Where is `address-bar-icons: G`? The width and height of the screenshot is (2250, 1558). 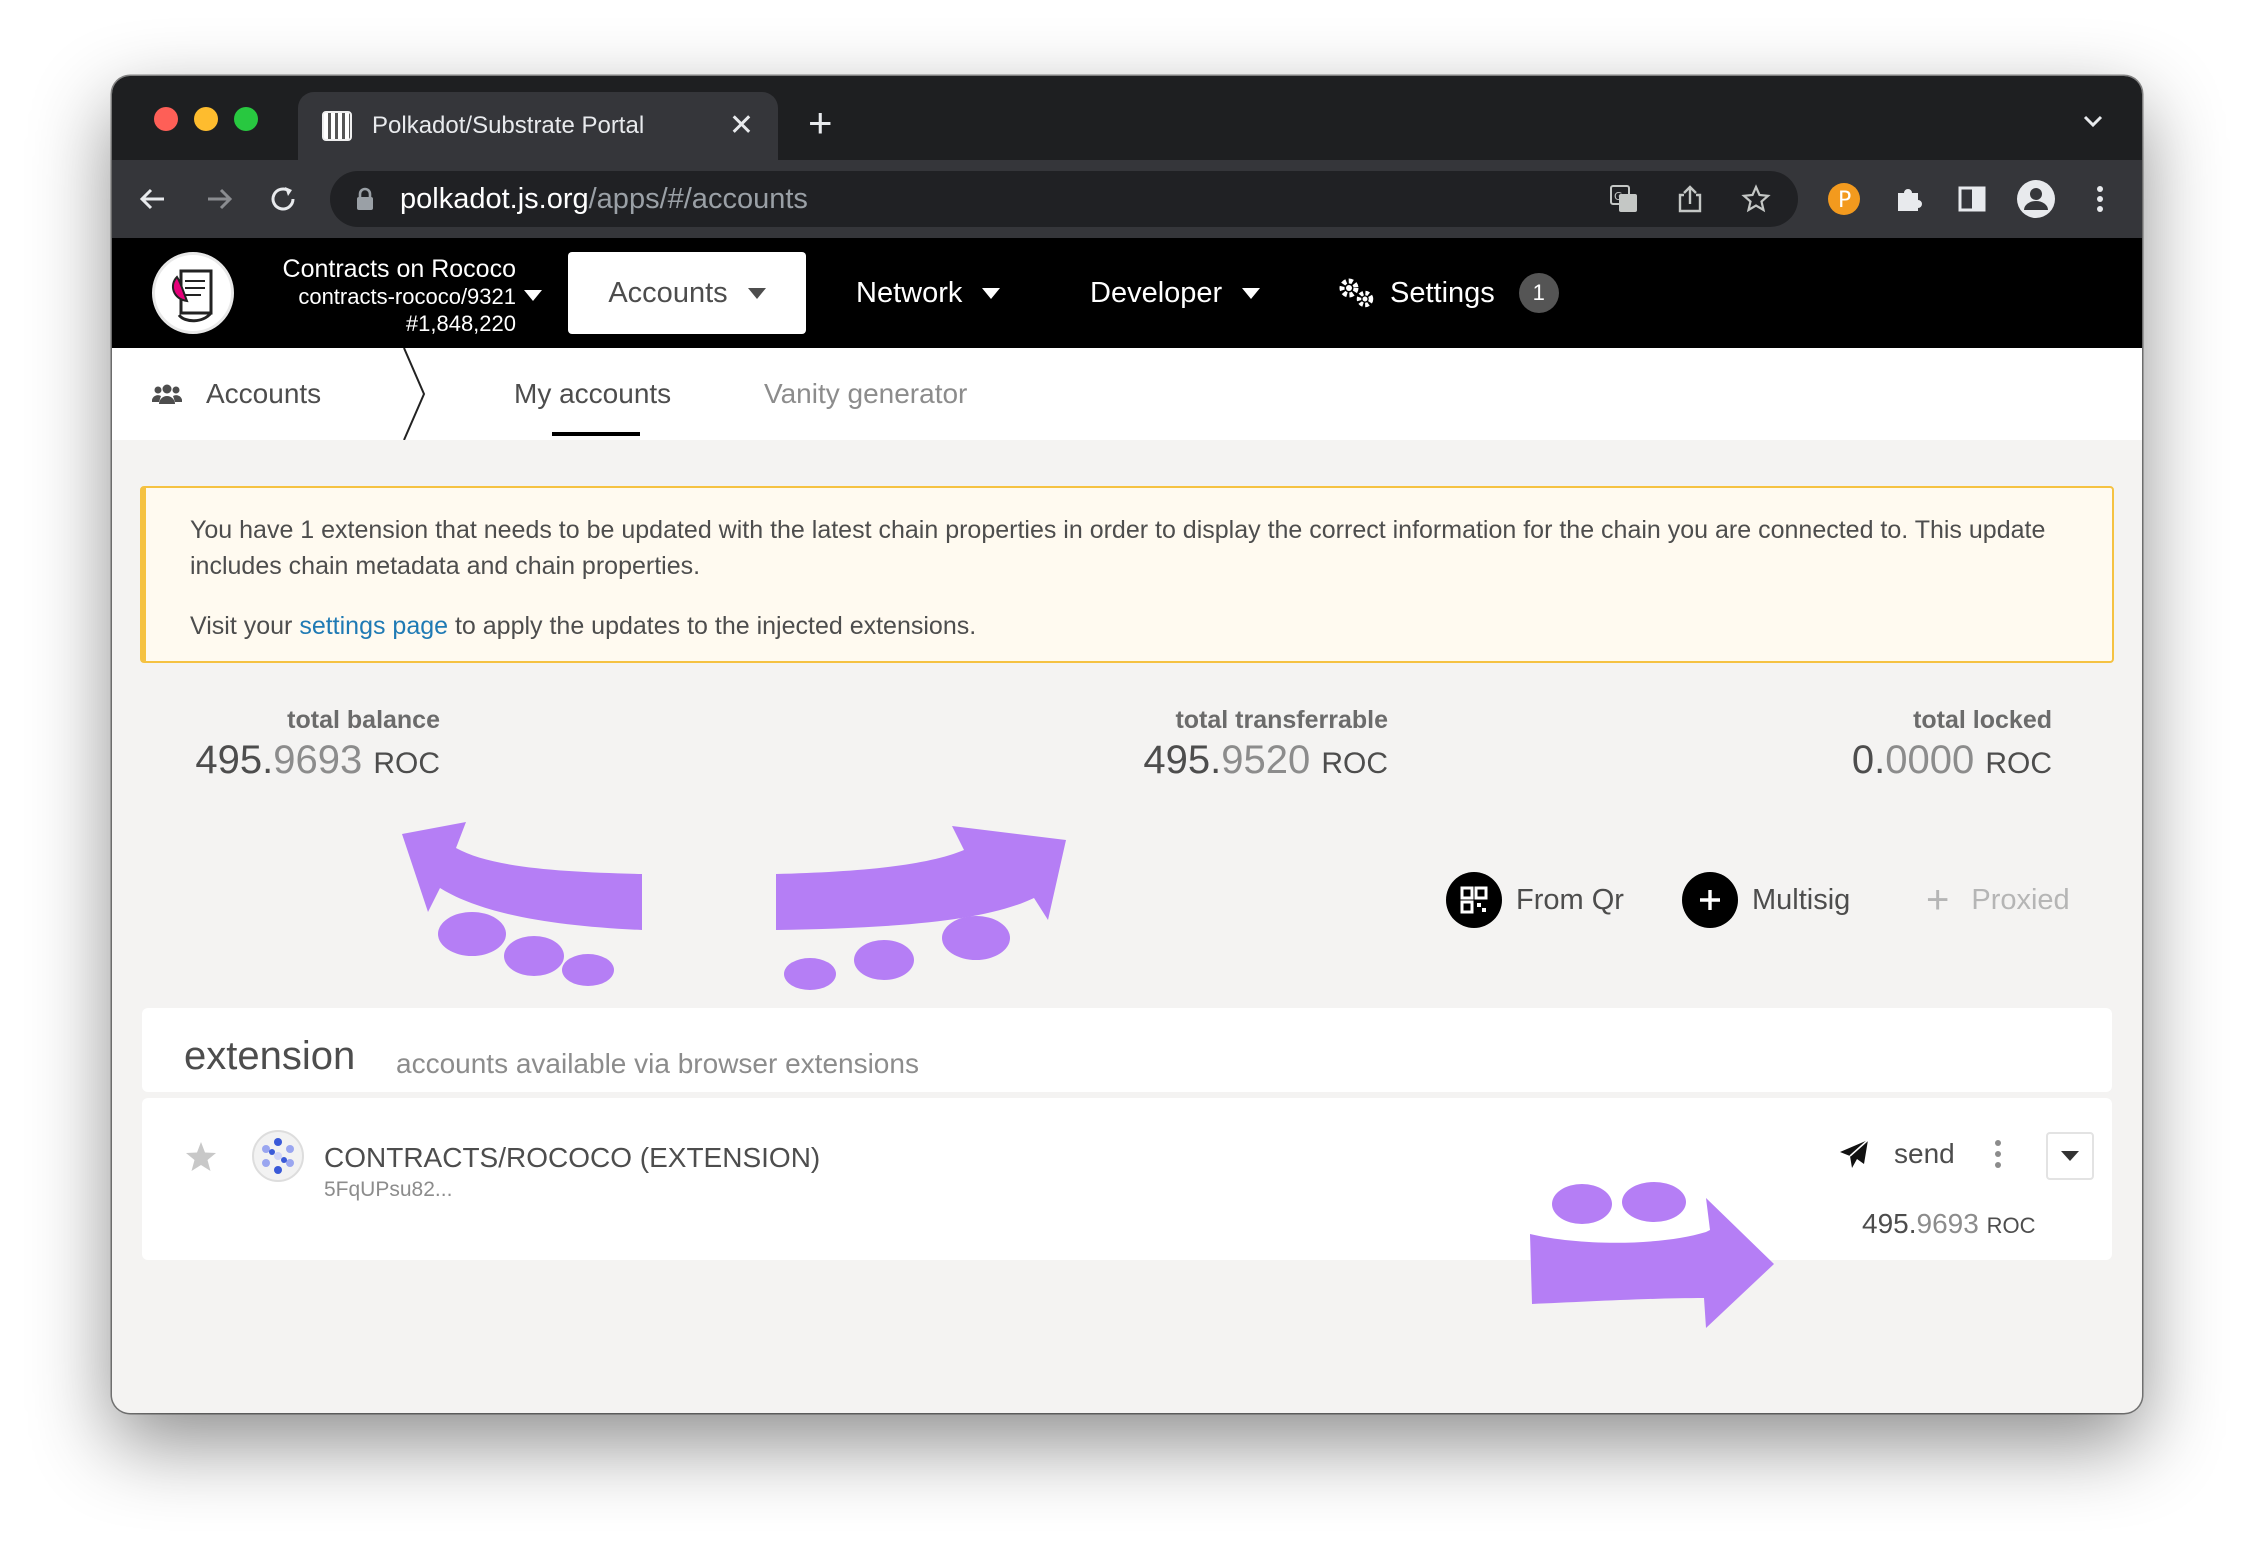 address-bar-icons: G is located at coordinates (1690, 199).